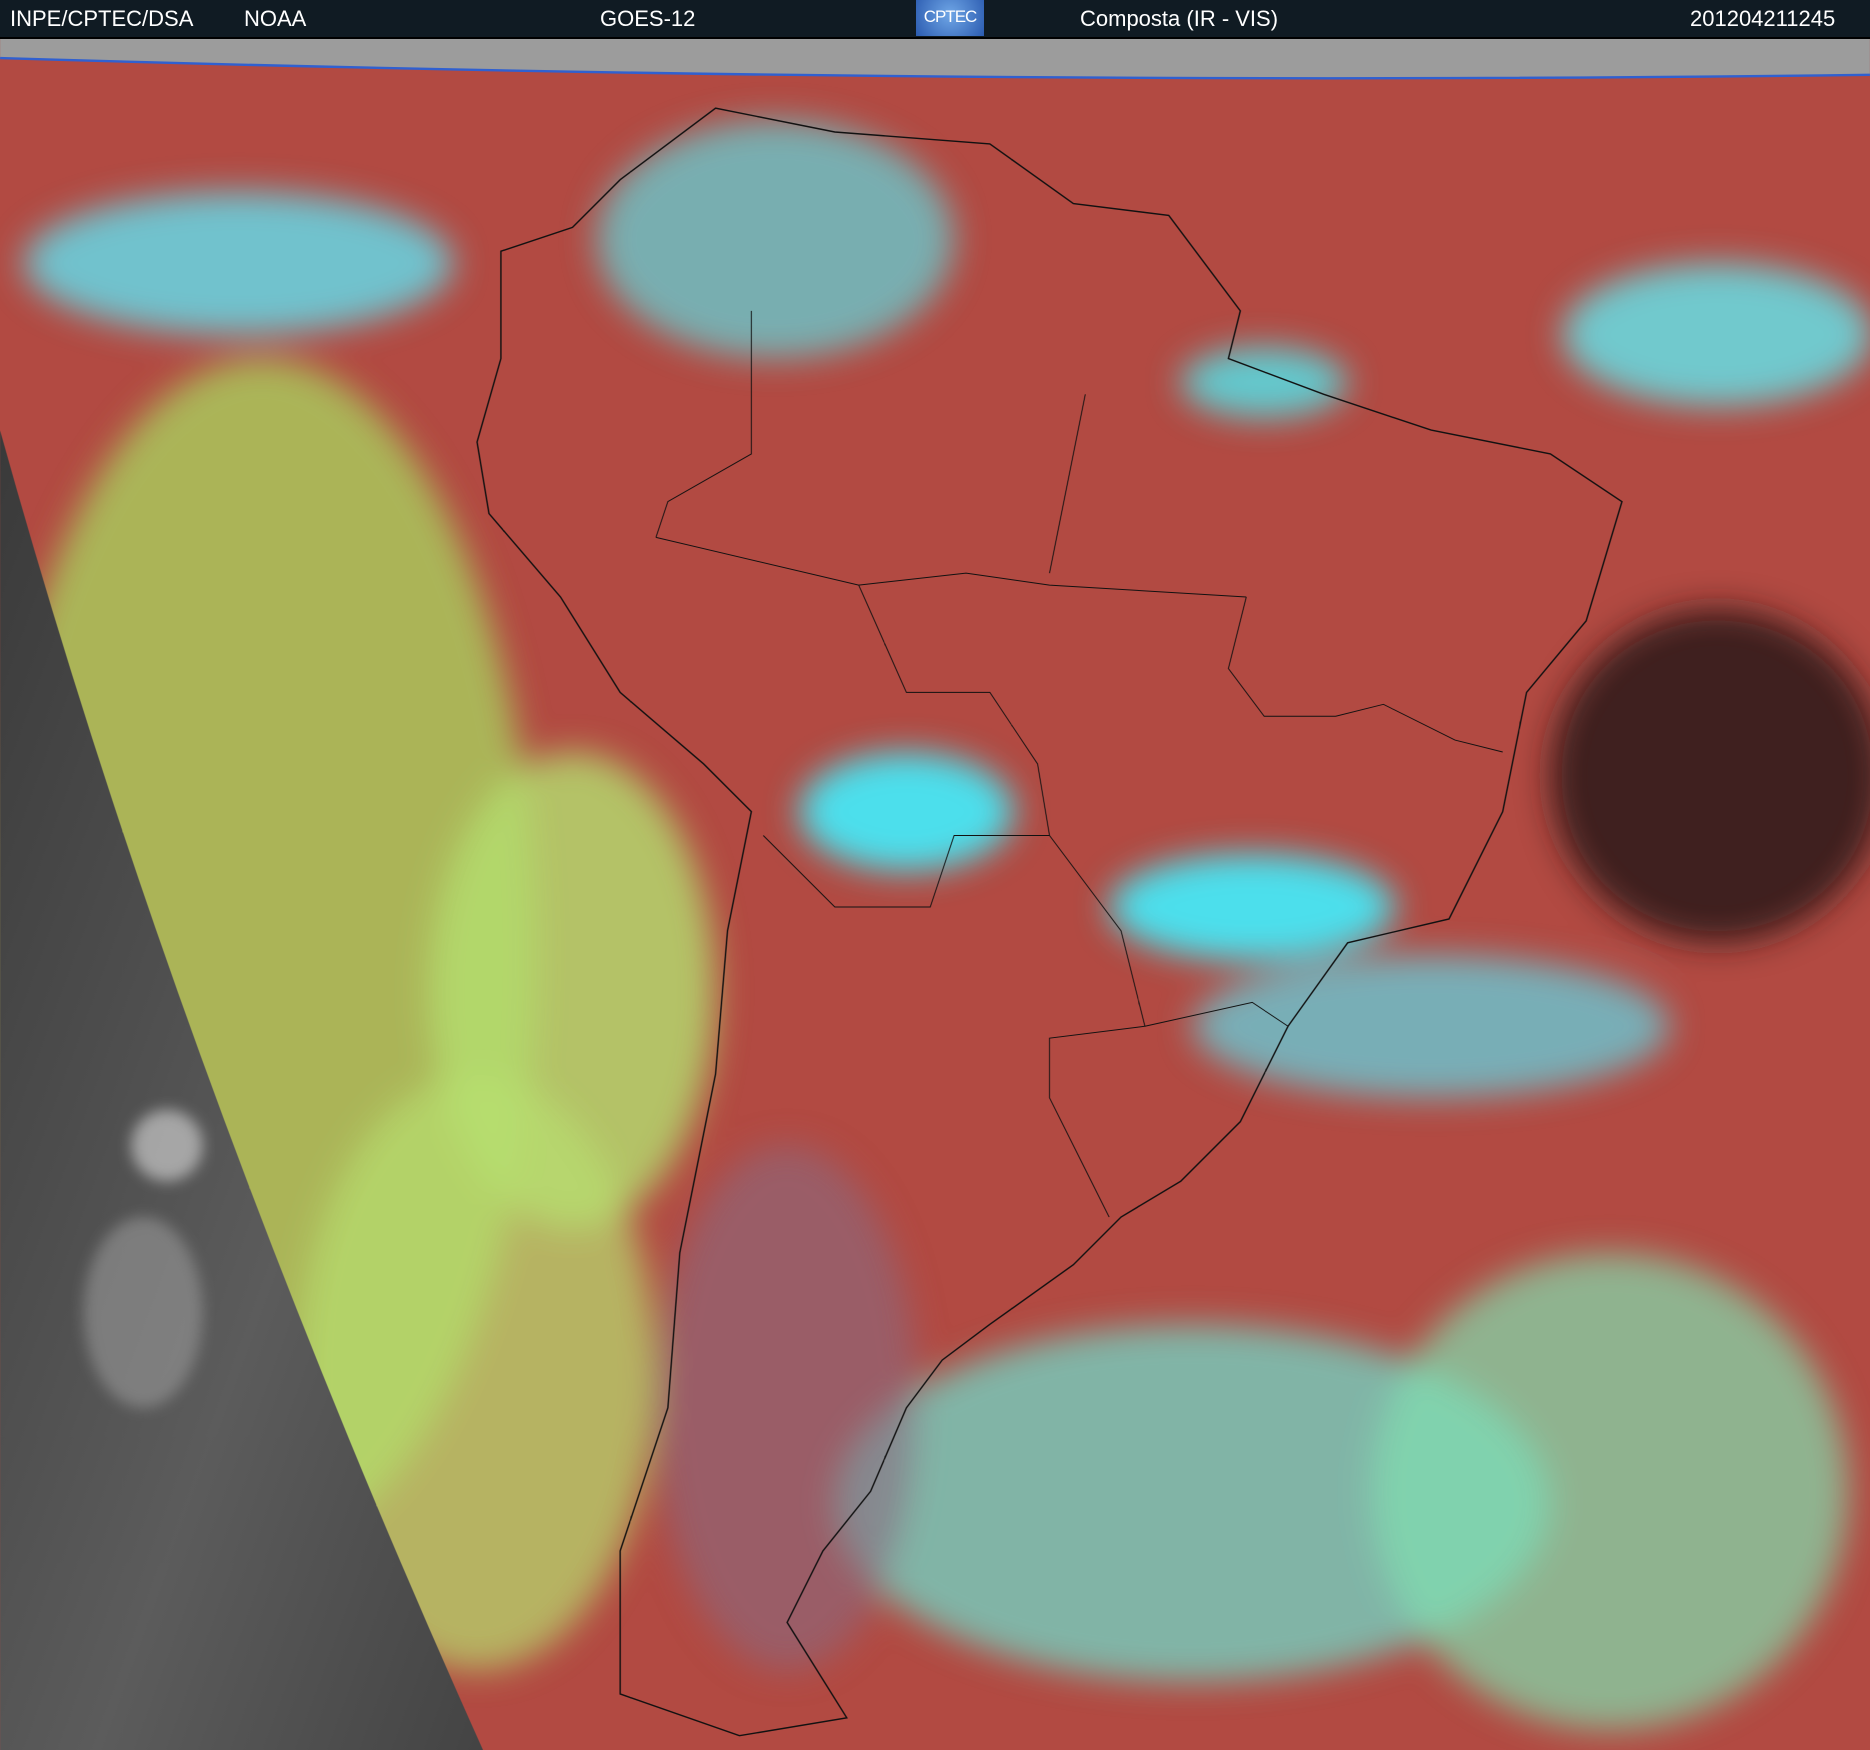  I want to click on source-label: INPE/CPTEC/DSA, so click(102, 18).